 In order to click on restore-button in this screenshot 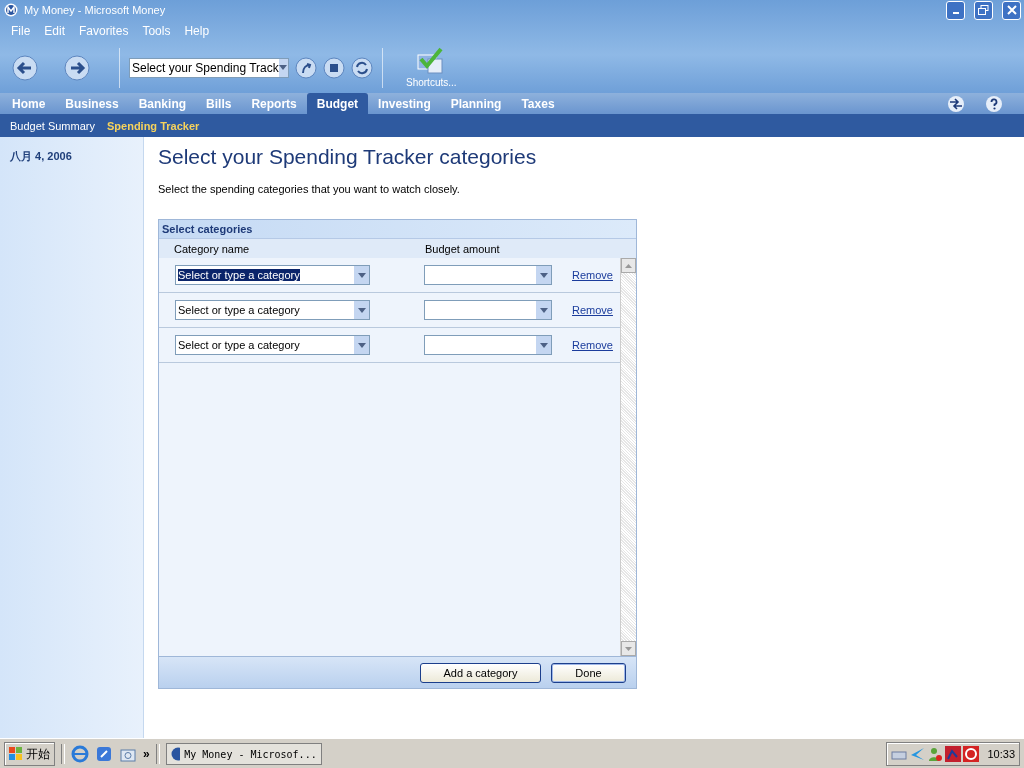, I will do `click(983, 10)`.